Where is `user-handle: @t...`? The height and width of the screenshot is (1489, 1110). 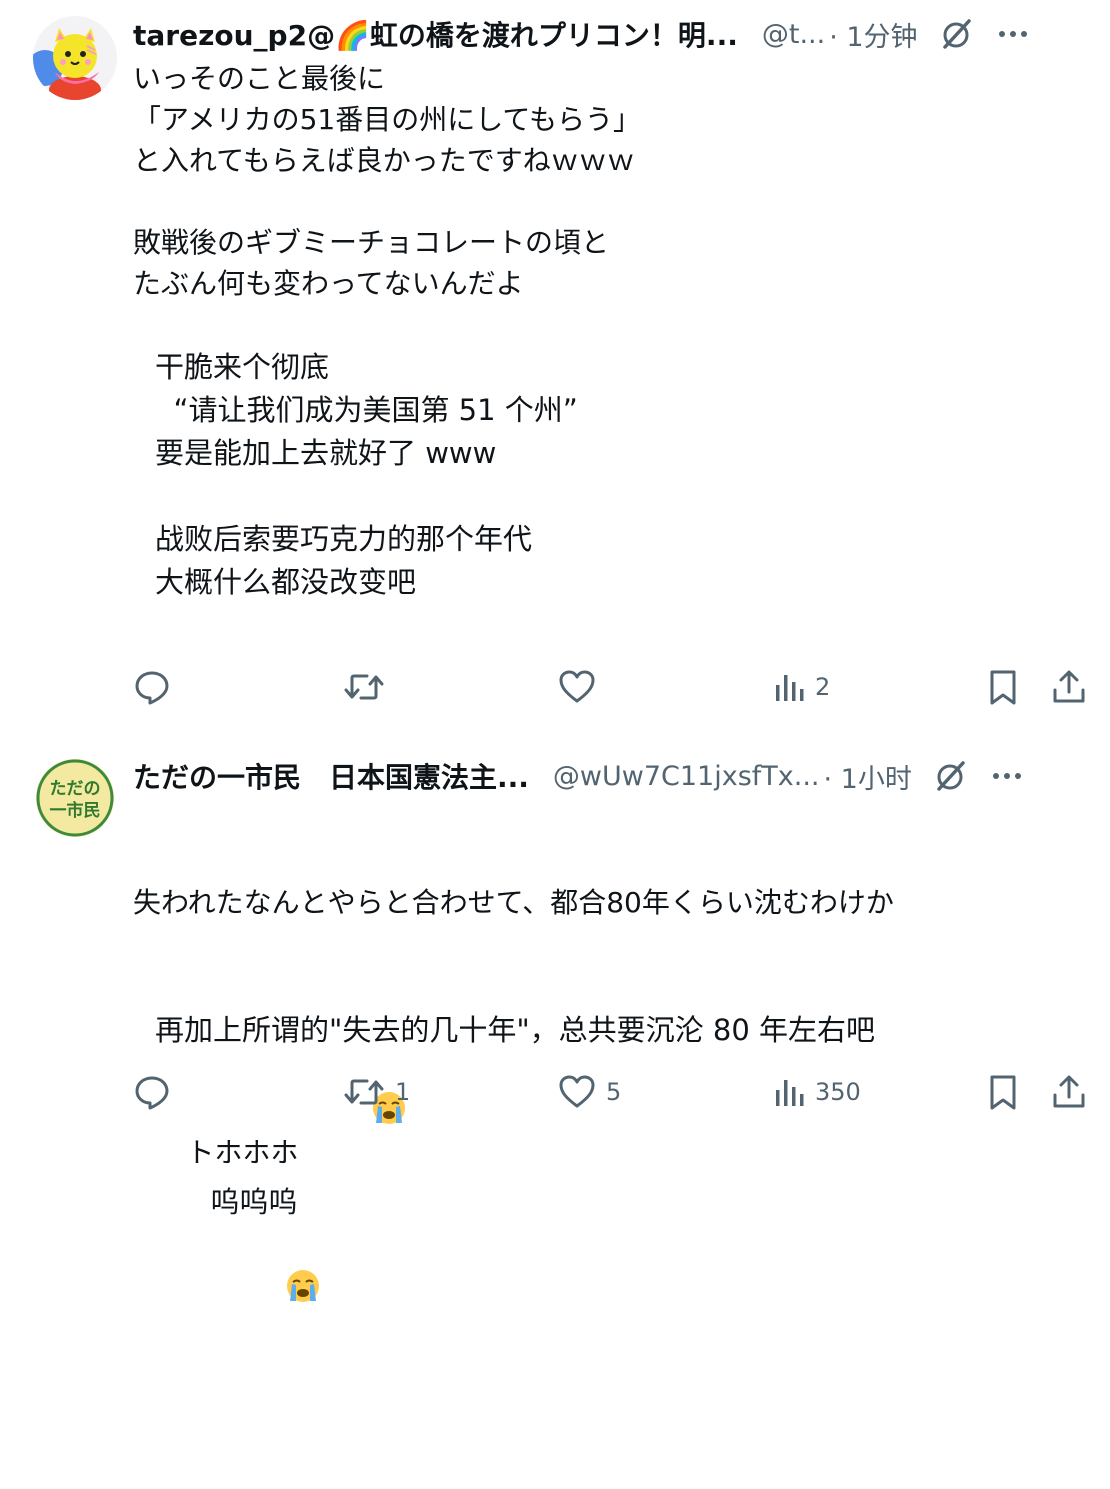 user-handle: @t... is located at coordinates (793, 34).